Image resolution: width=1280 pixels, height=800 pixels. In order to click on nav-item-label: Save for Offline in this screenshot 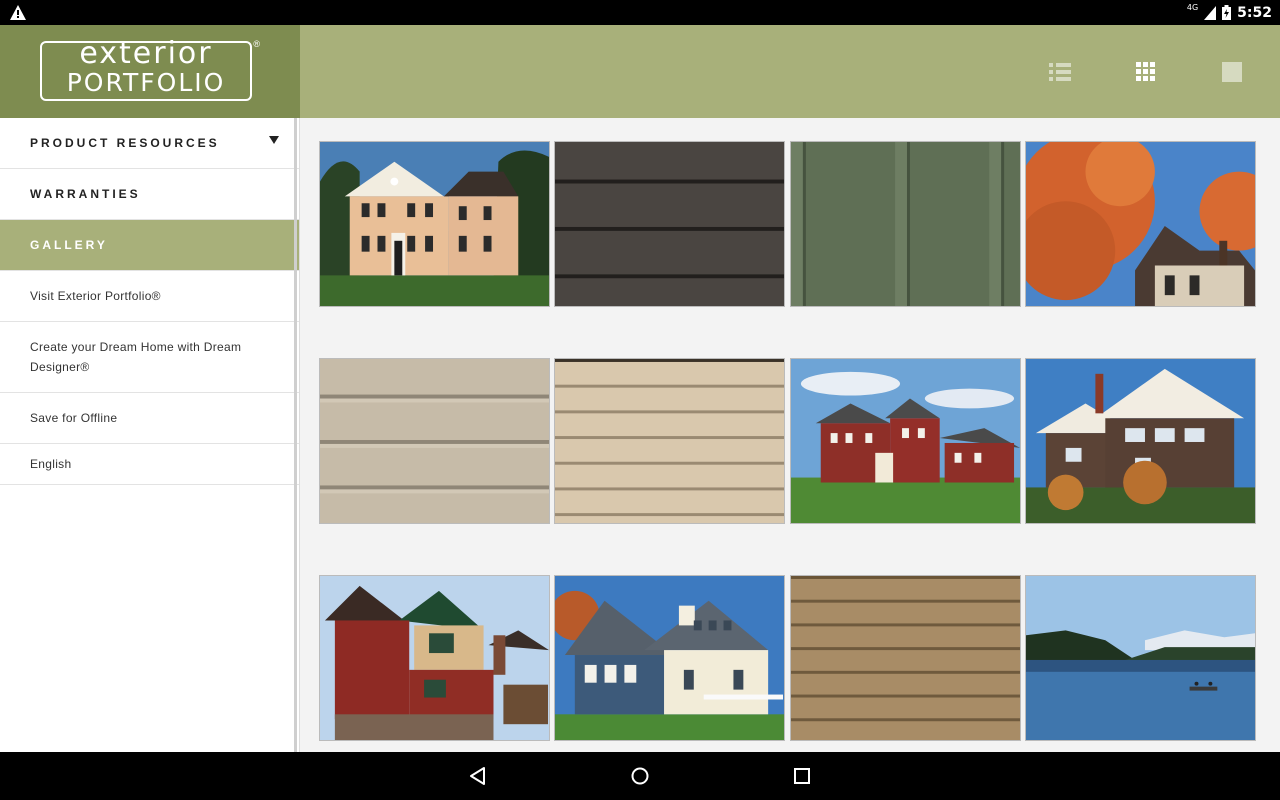, I will do `click(74, 418)`.